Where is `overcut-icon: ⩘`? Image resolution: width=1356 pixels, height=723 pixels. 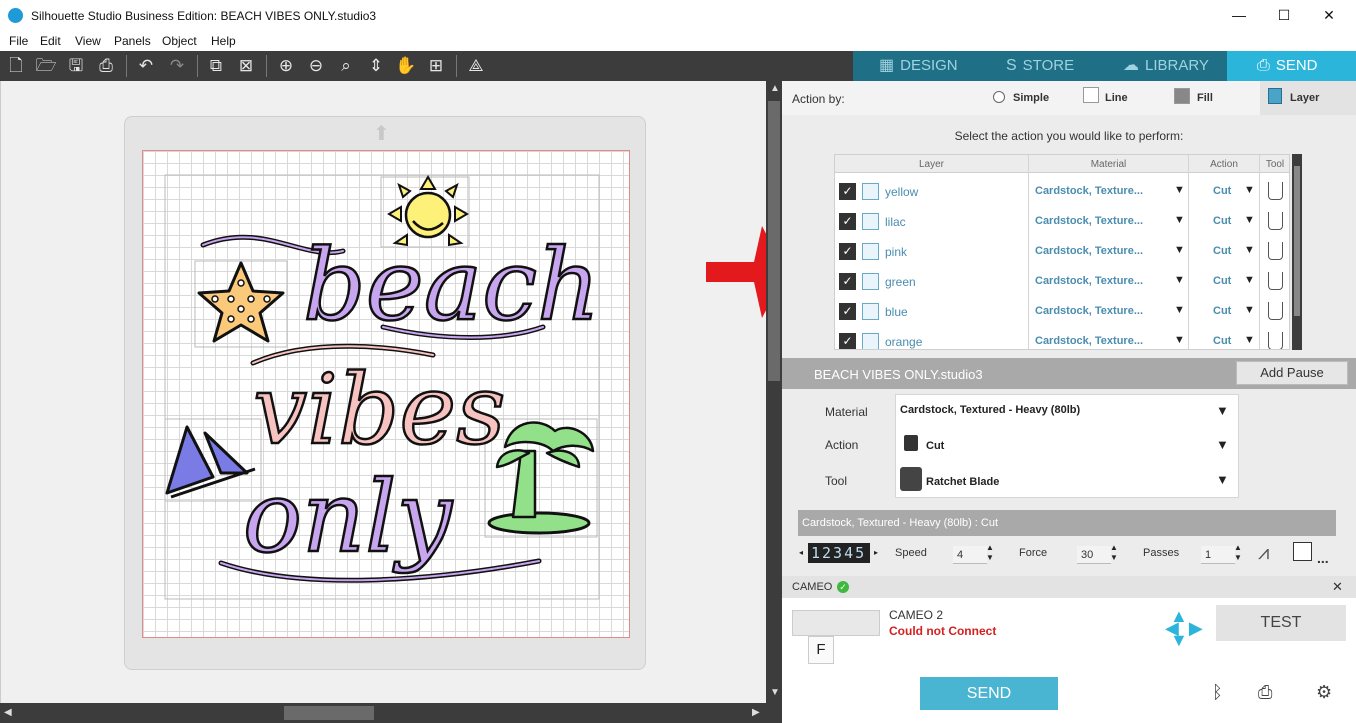
overcut-icon: ⩘ is located at coordinates (1263, 553).